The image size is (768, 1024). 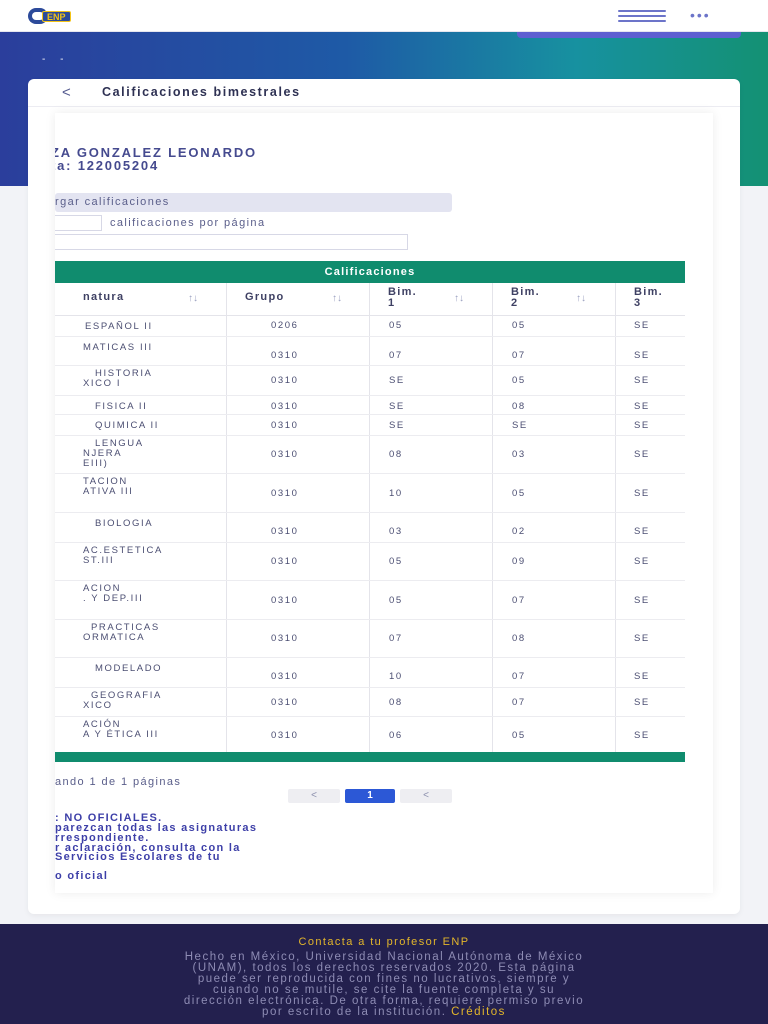 What do you see at coordinates (370, 405) in the screenshot?
I see `table-row: FISICA II 0310 SE 08 SE` at bounding box center [370, 405].